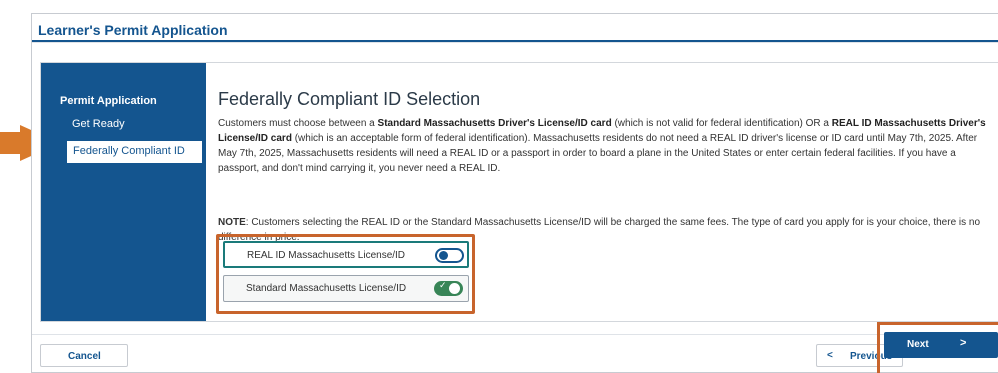  Describe the element at coordinates (232, 222) in the screenshot. I see `note-label: NOTE` at that location.